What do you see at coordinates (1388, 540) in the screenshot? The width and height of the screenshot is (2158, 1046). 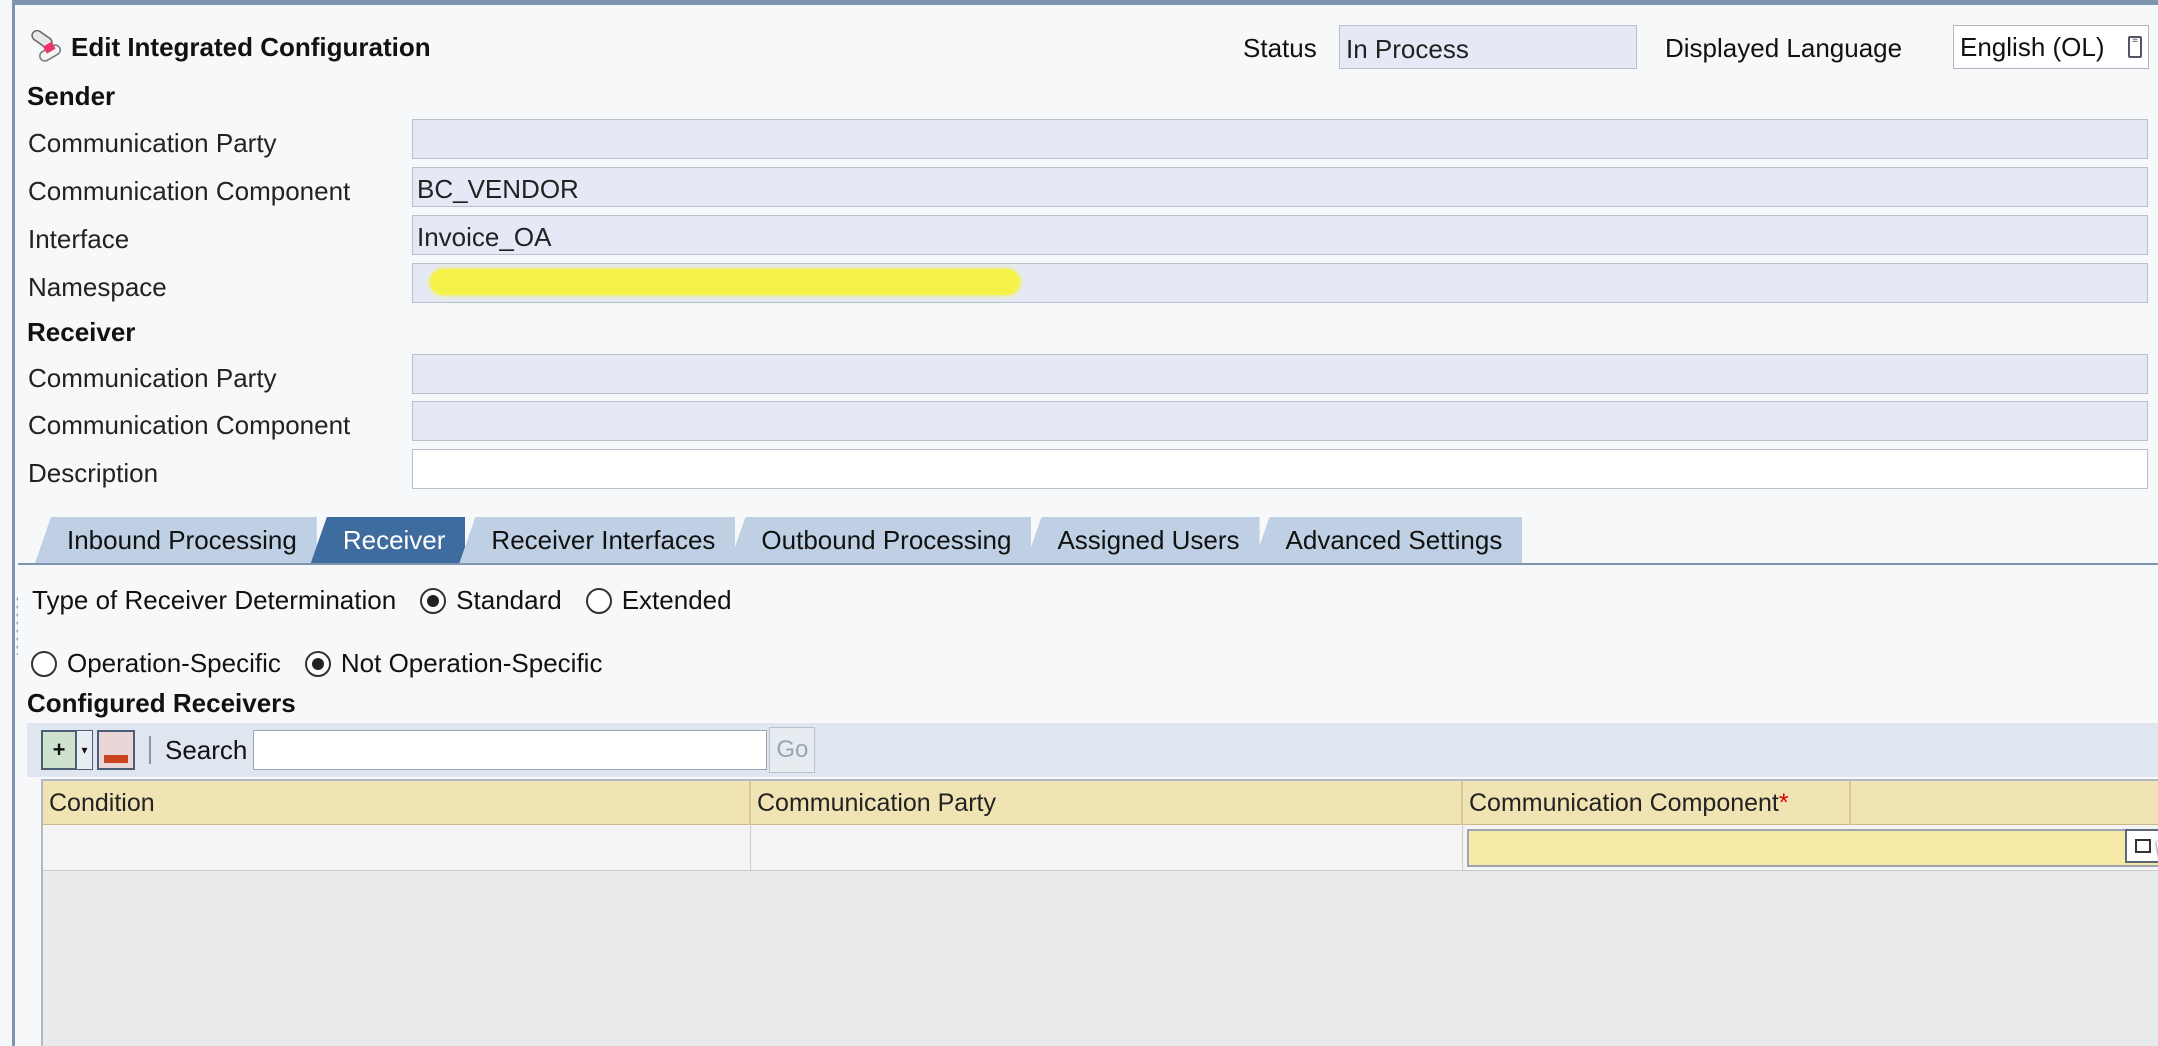 I see `tab-advanced-settings: Advanced Settings` at bounding box center [1388, 540].